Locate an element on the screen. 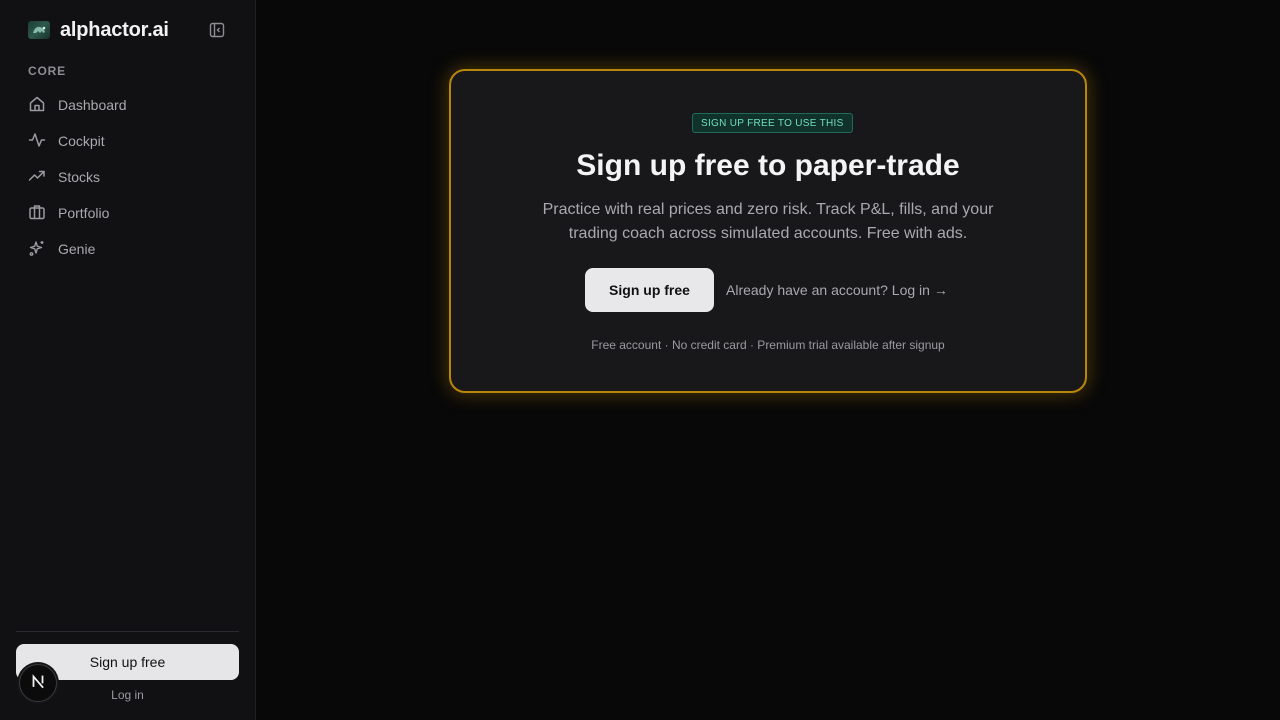  home-icon is located at coordinates (37, 105).